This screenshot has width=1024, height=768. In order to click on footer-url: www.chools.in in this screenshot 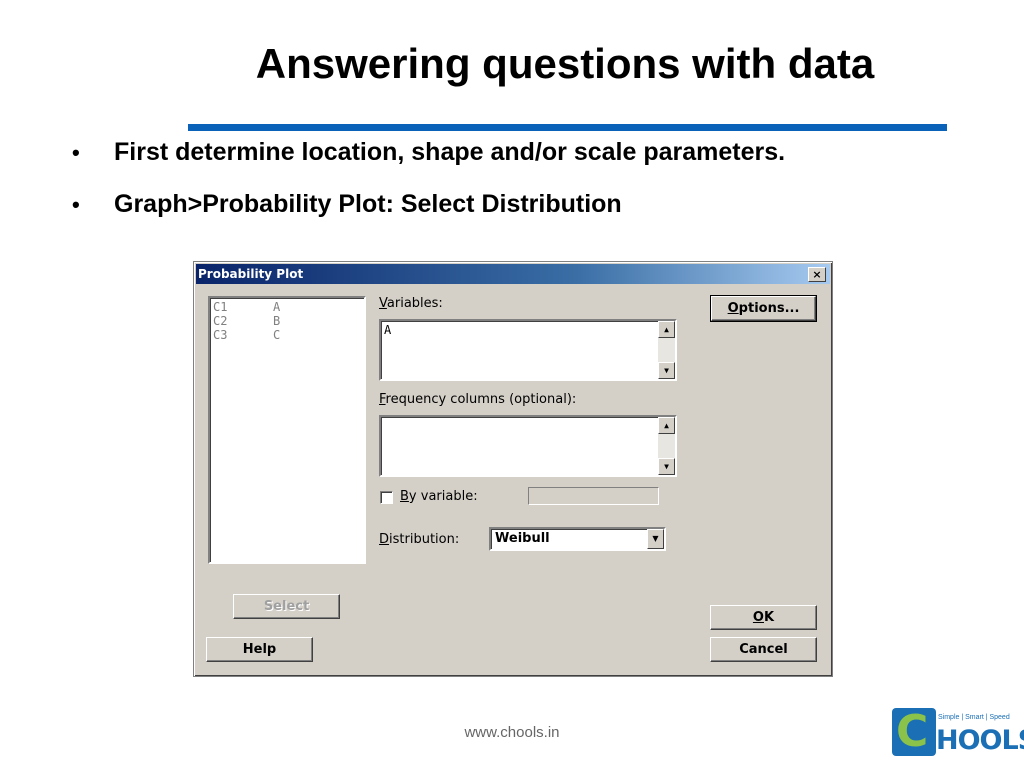, I will do `click(512, 732)`.